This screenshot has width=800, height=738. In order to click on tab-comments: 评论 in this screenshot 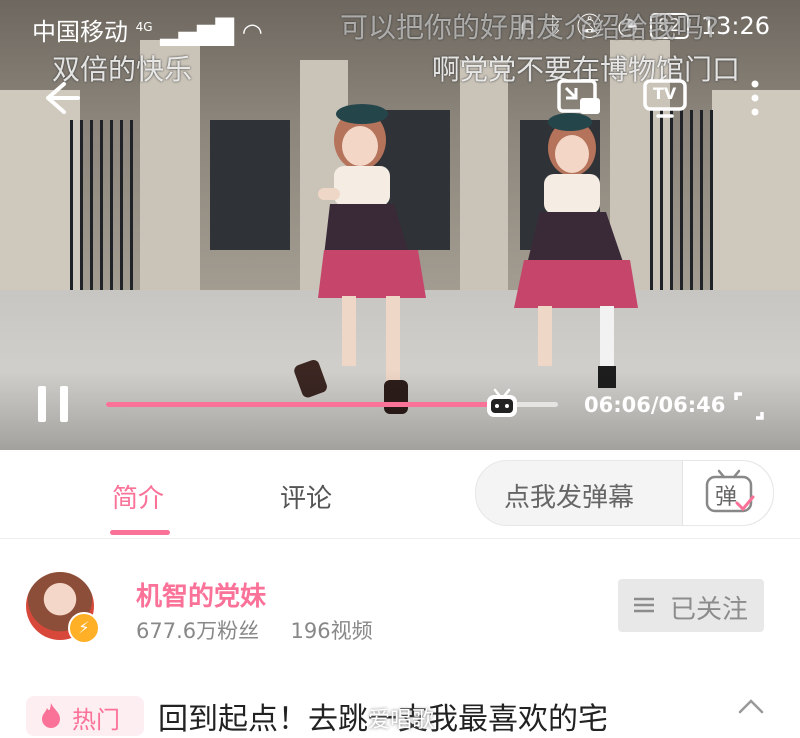, I will do `click(306, 496)`.